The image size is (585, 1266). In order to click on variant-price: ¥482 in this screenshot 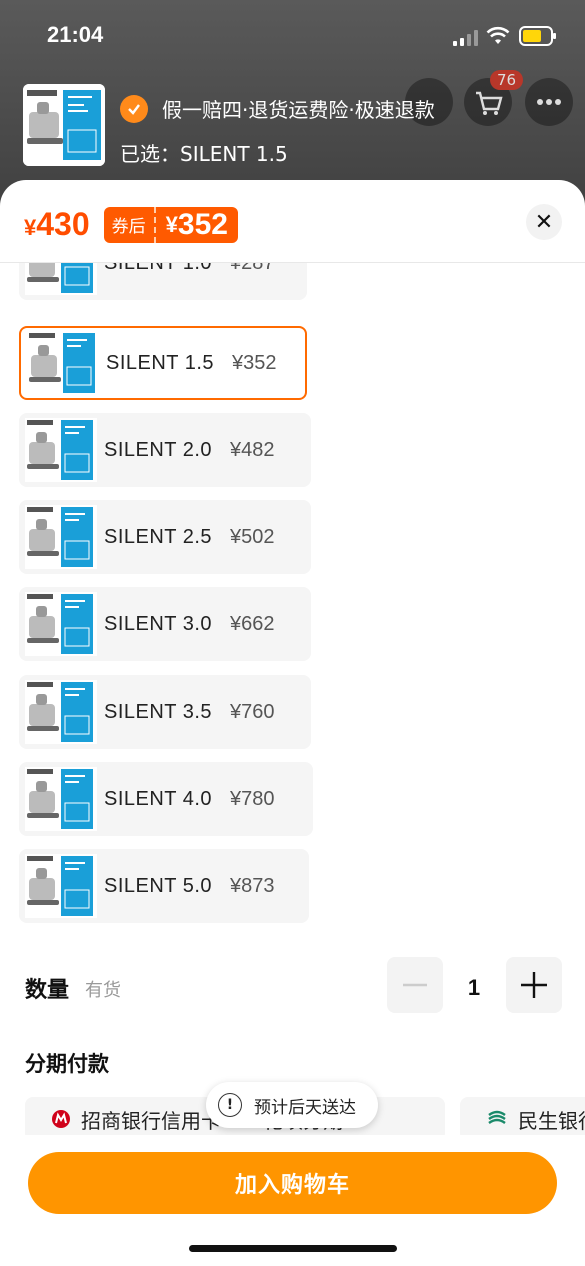, I will do `click(252, 449)`.